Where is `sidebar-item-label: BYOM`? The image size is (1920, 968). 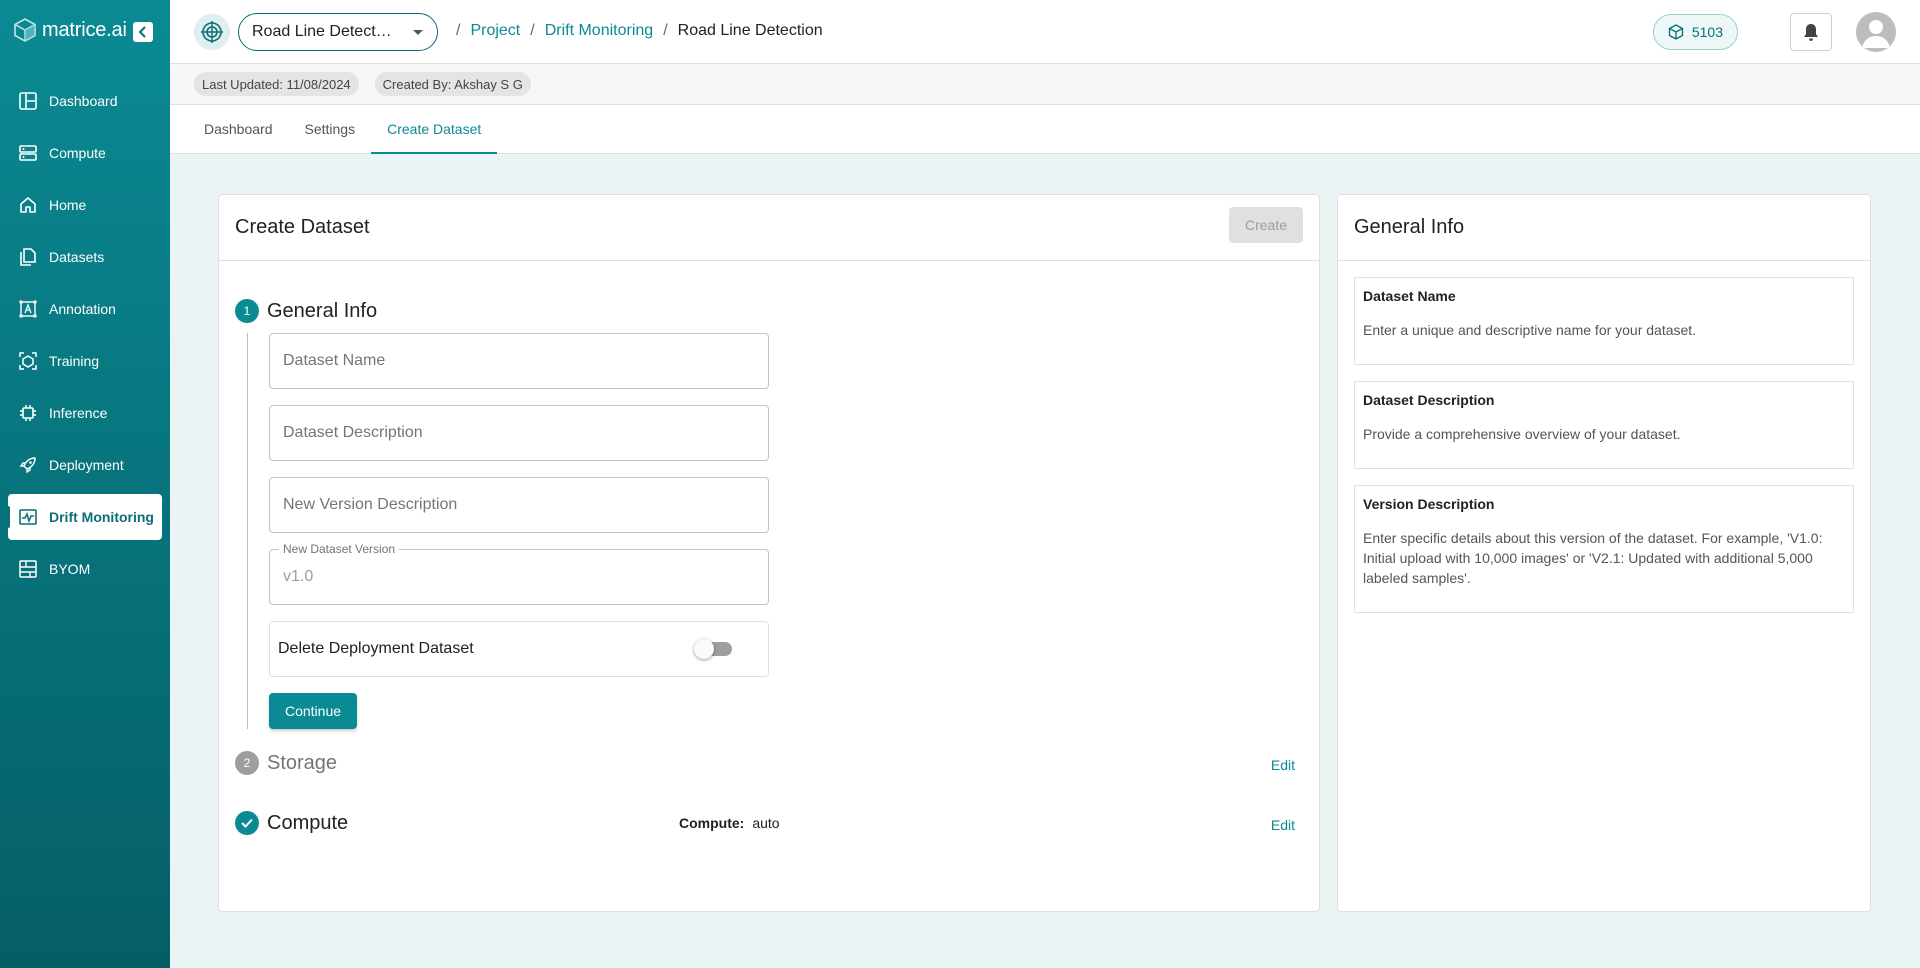 sidebar-item-label: BYOM is located at coordinates (70, 569).